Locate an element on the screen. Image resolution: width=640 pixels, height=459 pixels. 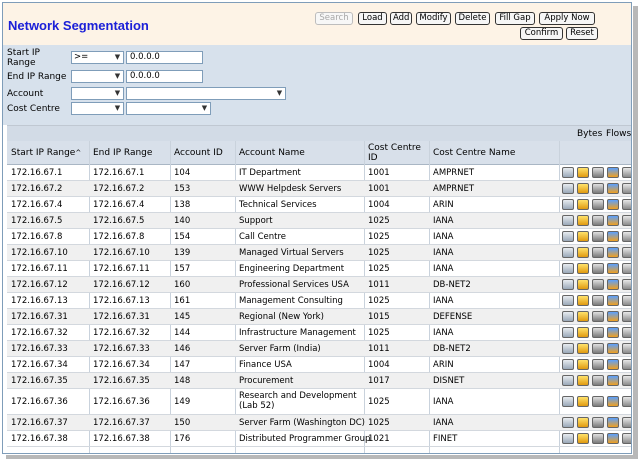
cost-centre-select: ▼ is located at coordinates (168, 108).